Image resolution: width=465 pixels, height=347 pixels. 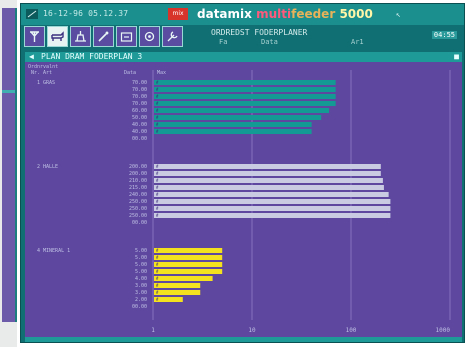 I want to click on value-label-2-3: 5.00, so click(x=141, y=272).